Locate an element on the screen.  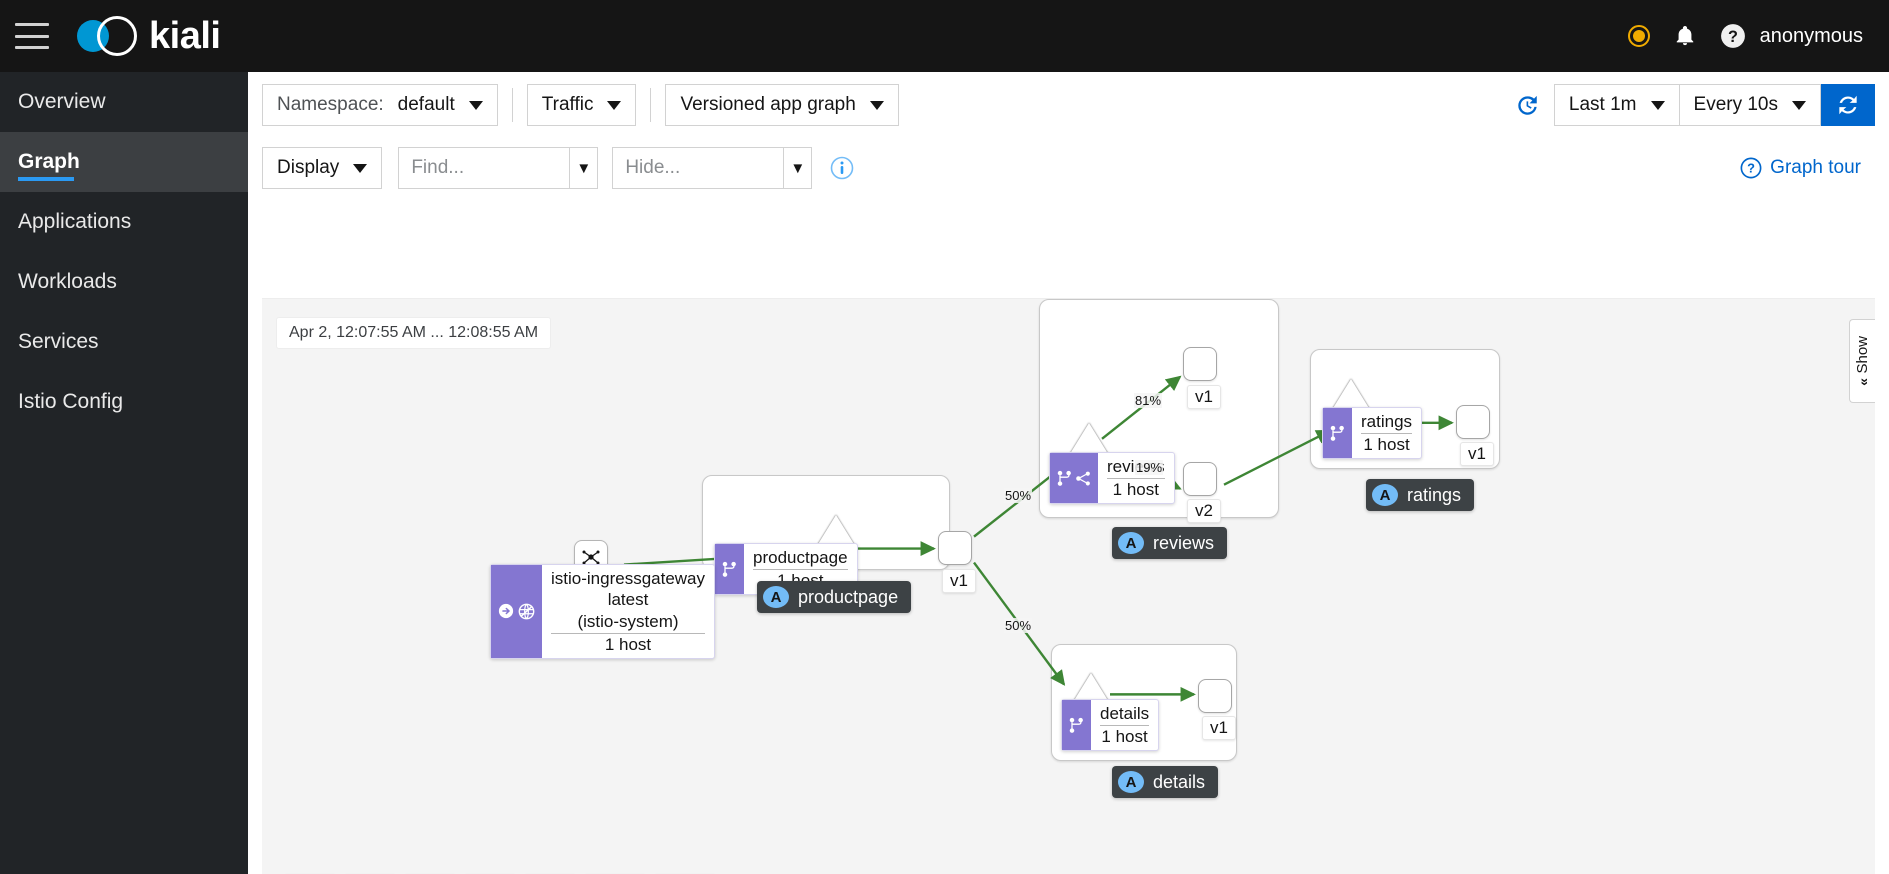
workload-node-ratings-v1 is located at coordinates (1473, 422).